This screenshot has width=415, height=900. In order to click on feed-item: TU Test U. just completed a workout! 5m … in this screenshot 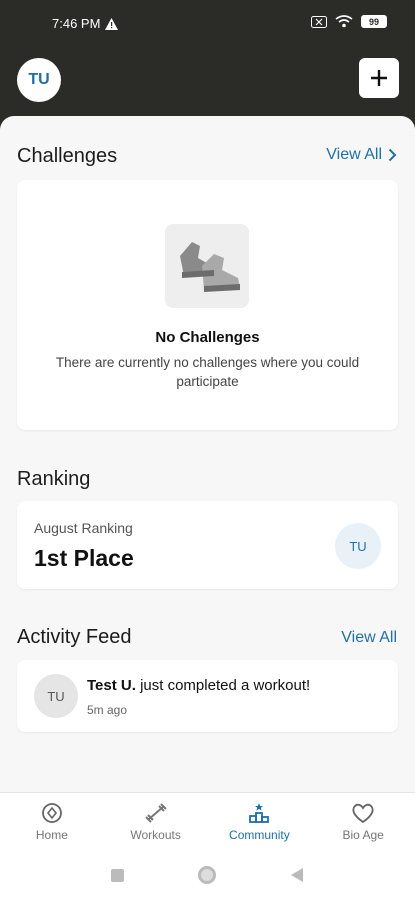, I will do `click(207, 696)`.